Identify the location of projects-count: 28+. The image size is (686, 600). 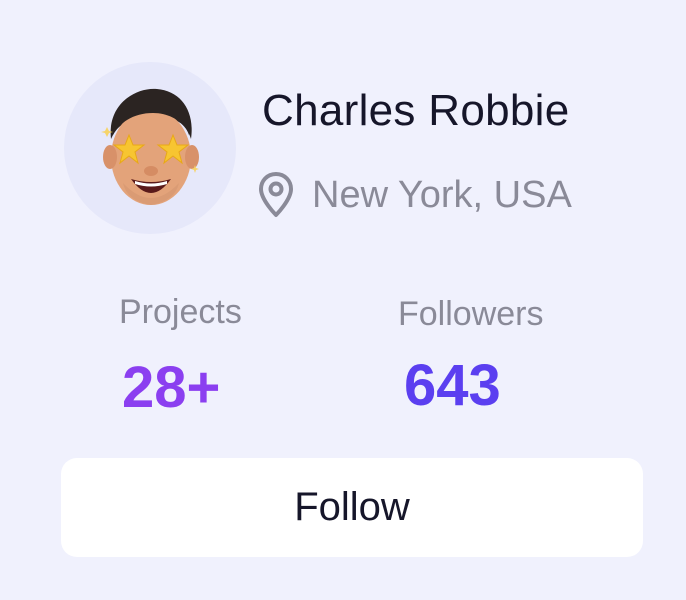
(171, 387).